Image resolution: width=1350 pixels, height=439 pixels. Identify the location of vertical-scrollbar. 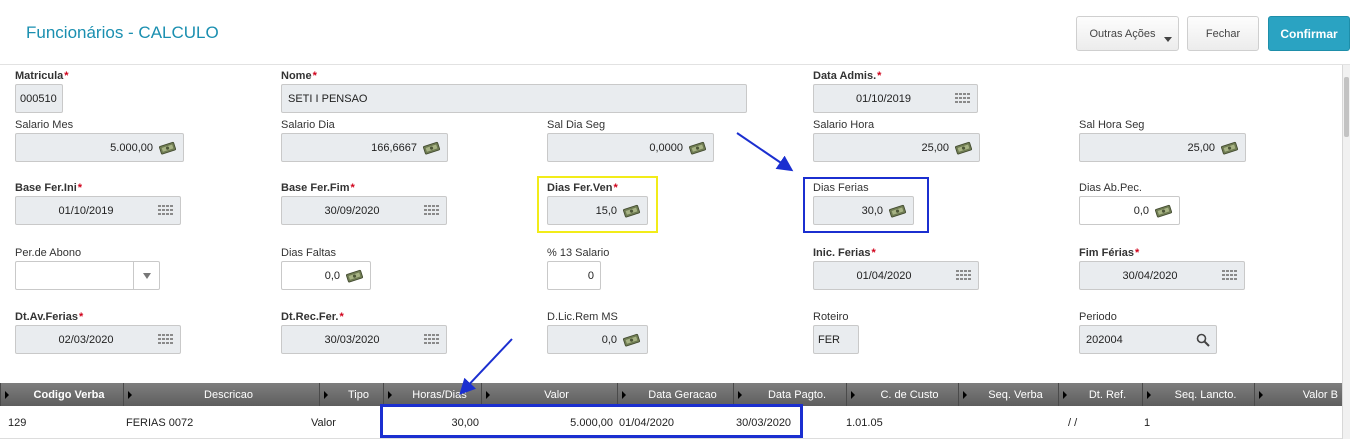
(1346, 252).